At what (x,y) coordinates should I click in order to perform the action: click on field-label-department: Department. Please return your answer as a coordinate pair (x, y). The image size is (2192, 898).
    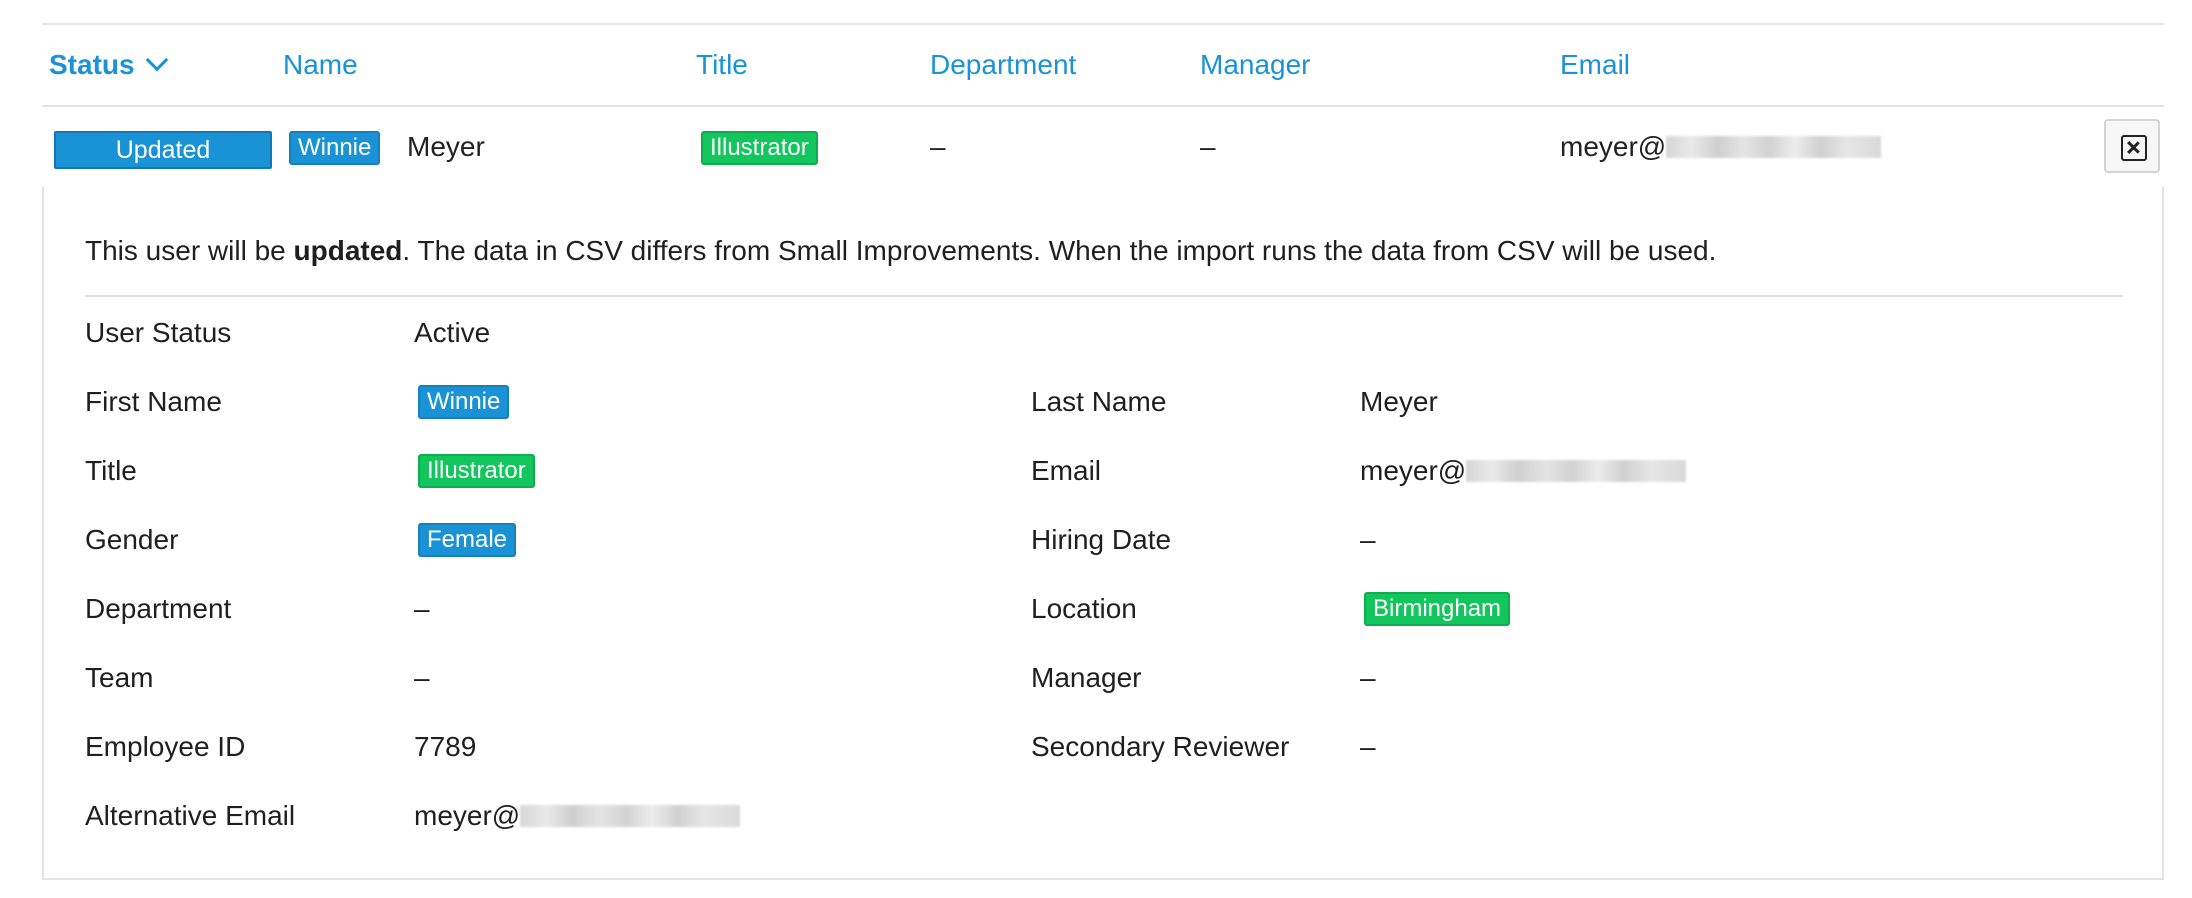
    Looking at the image, I should click on (158, 608).